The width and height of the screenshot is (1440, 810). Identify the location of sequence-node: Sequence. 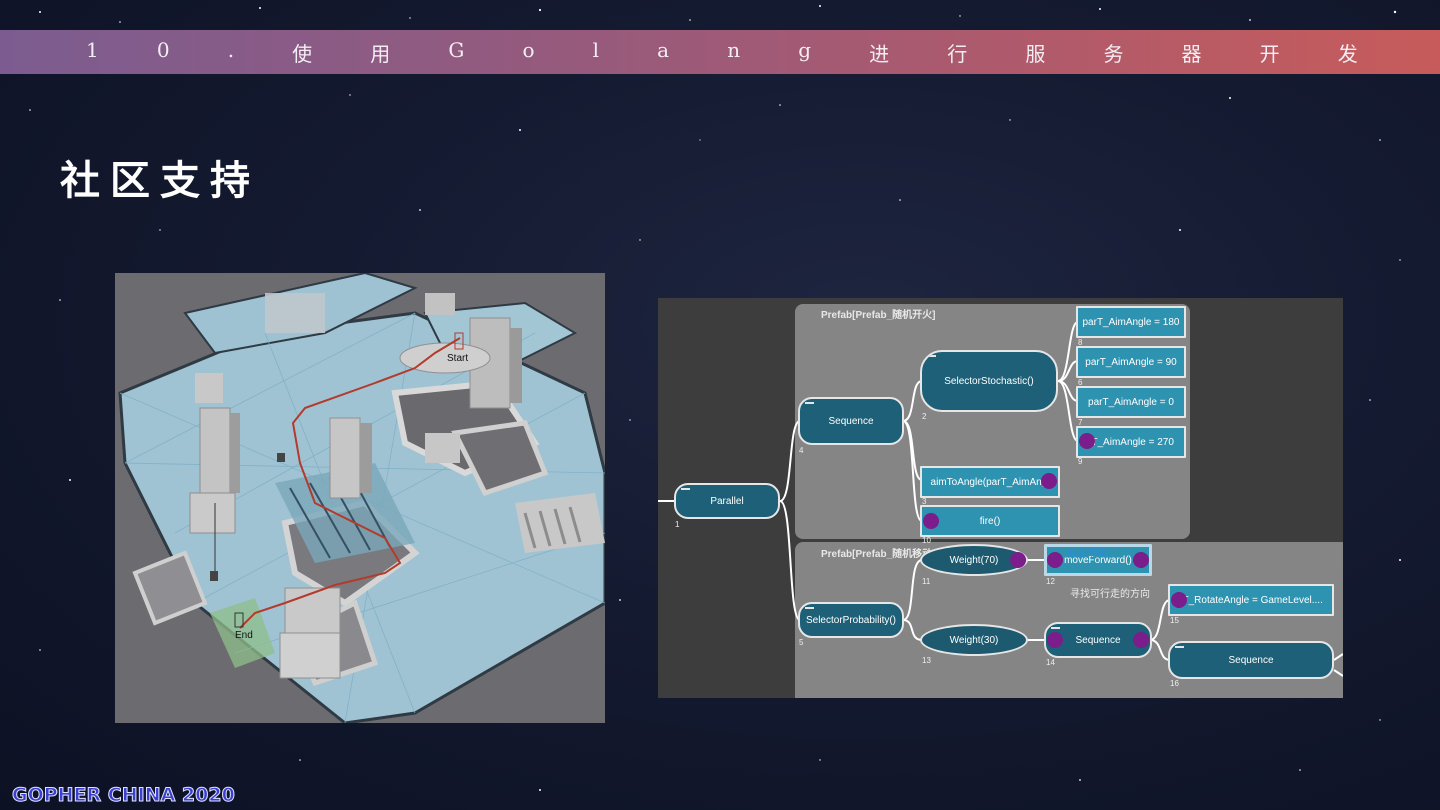
(851, 421).